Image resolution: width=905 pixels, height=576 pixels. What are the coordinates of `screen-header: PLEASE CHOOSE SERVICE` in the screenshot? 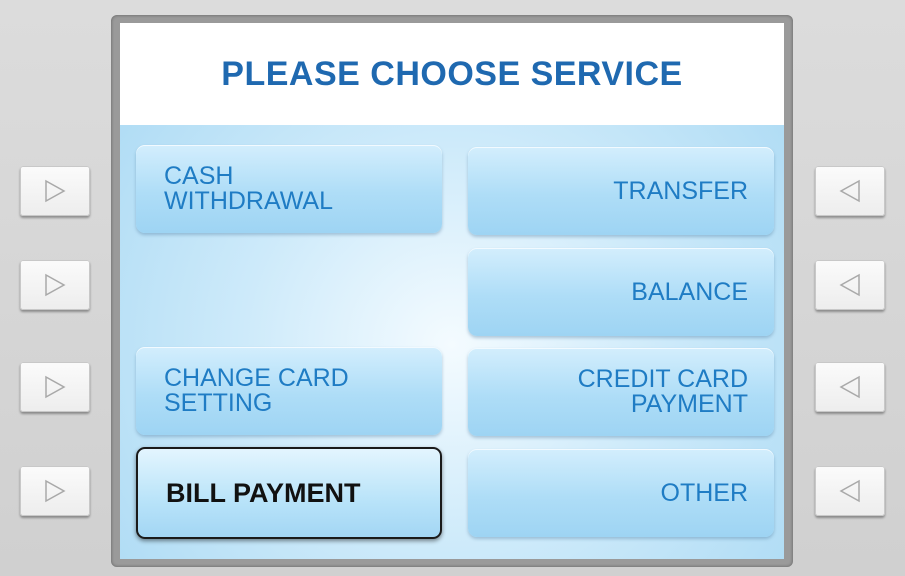 It's located at (452, 74).